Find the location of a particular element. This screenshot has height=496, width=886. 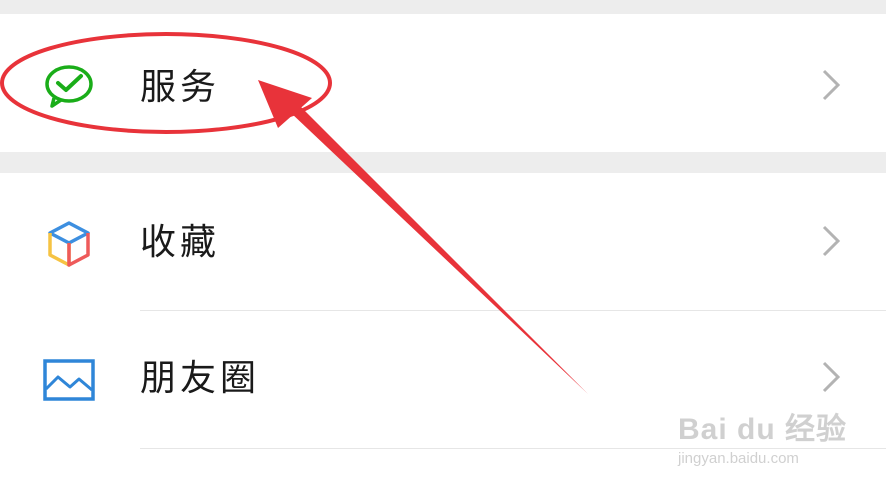

wechat-pay-icon is located at coordinates (69, 88).